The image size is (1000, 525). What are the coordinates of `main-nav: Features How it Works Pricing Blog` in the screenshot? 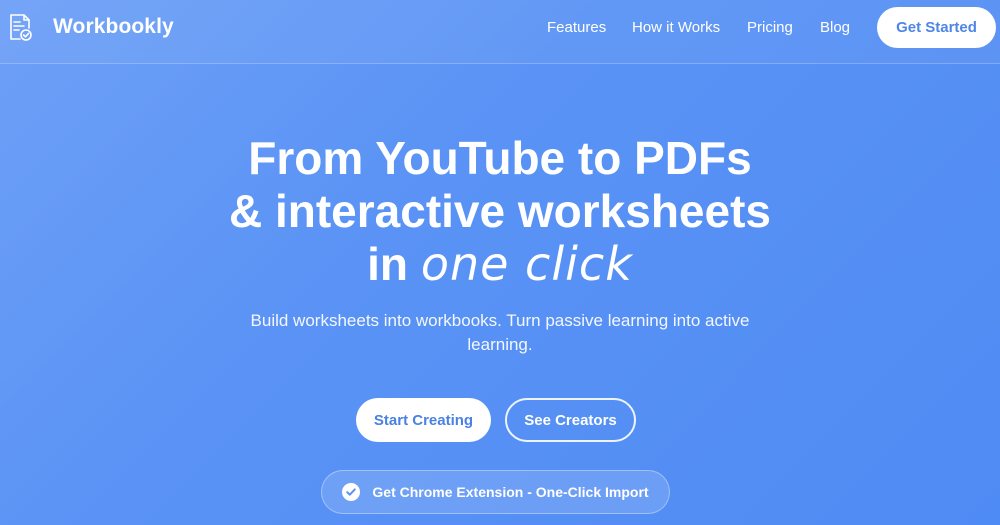 It's located at (500, 29).